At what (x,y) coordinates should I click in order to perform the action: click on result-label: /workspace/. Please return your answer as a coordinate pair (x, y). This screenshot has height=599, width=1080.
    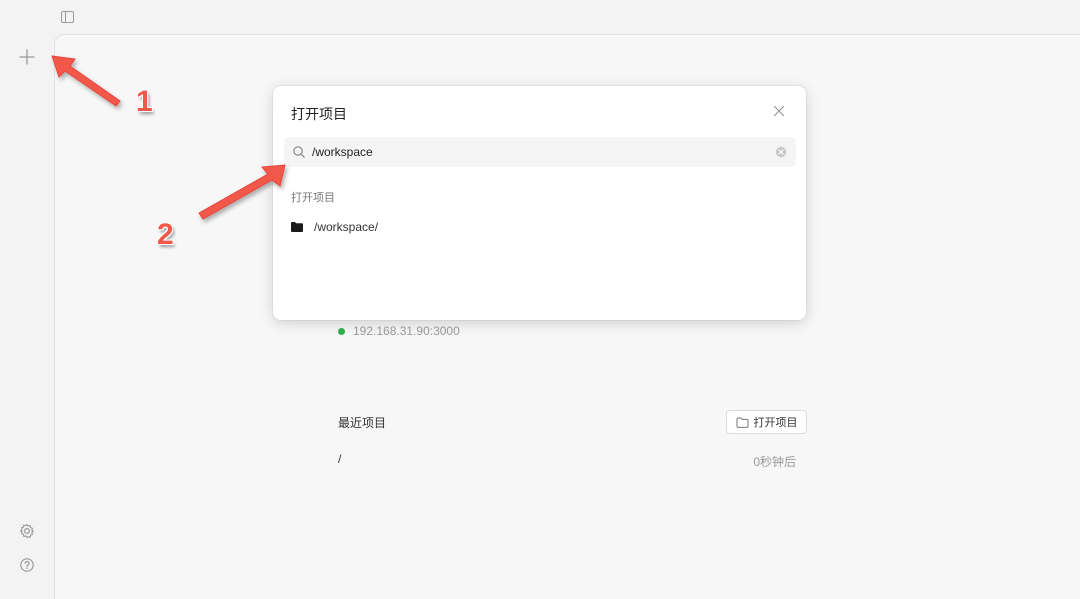
    Looking at the image, I should click on (346, 227).